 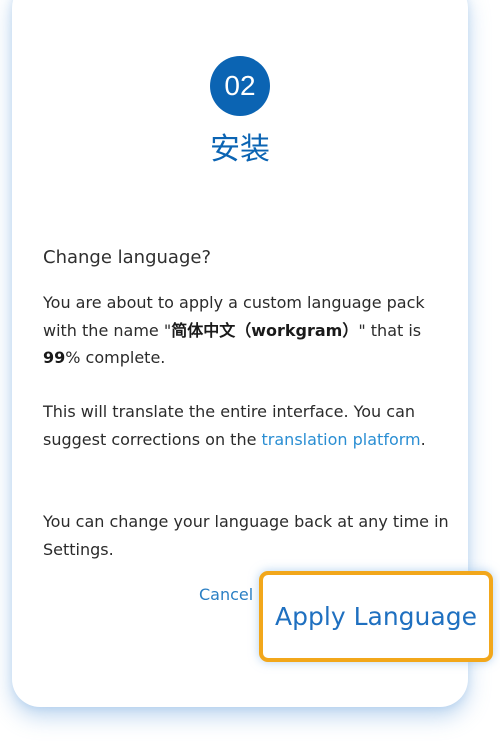 I want to click on completion-percent: 99, so click(x=54, y=357).